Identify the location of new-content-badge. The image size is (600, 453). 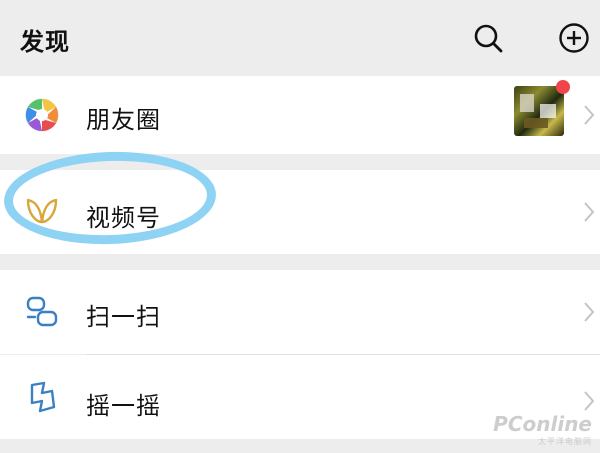
(563, 87).